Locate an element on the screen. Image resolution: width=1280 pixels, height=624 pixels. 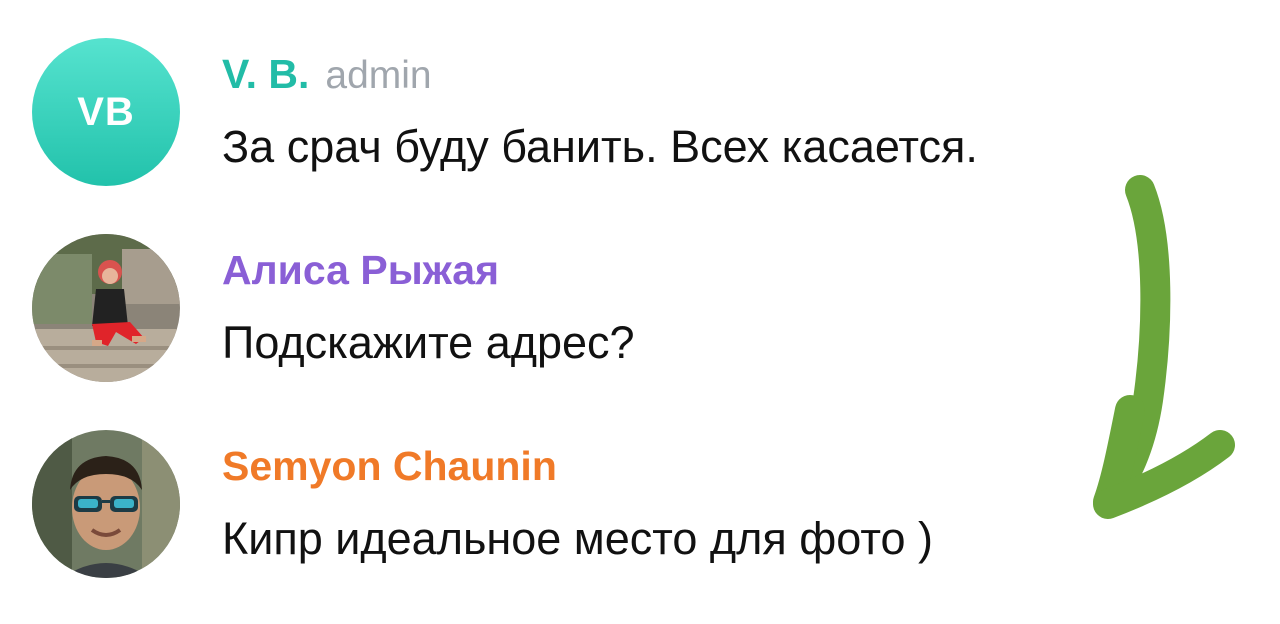
sender-name: Алиса Рыжая is located at coordinates (360, 270).